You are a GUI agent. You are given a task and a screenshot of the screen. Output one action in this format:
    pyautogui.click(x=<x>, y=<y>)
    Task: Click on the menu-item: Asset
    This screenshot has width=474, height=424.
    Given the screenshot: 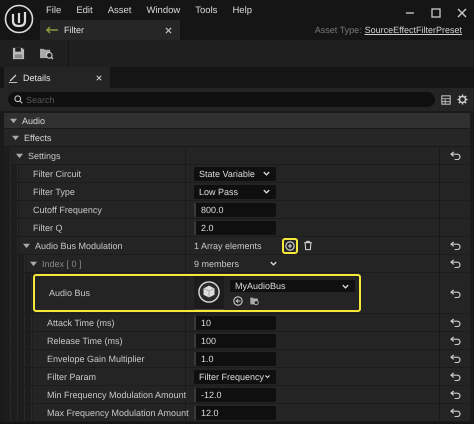 What is the action you would take?
    pyautogui.click(x=121, y=10)
    